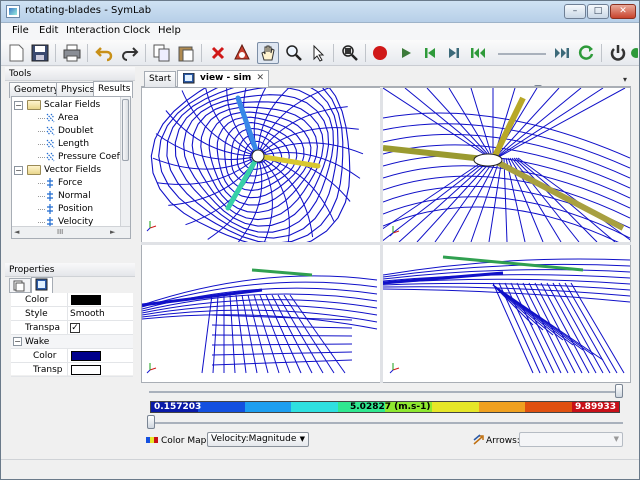  What do you see at coordinates (218, 53) in the screenshot?
I see `delete-icon` at bounding box center [218, 53].